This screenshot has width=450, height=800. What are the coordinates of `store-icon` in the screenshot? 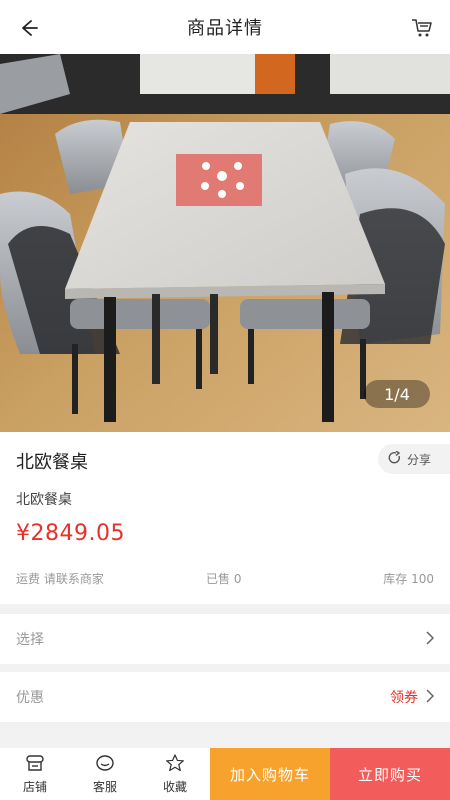 It's located at (35, 764).